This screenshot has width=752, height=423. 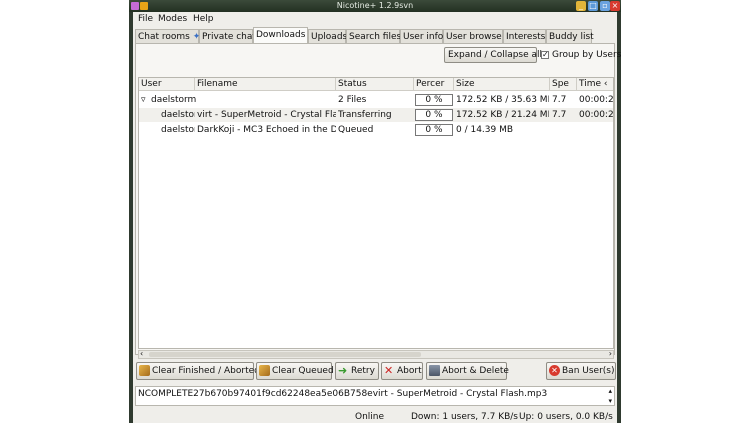 What do you see at coordinates (593, 6) in the screenshot?
I see `maximize-icon: □` at bounding box center [593, 6].